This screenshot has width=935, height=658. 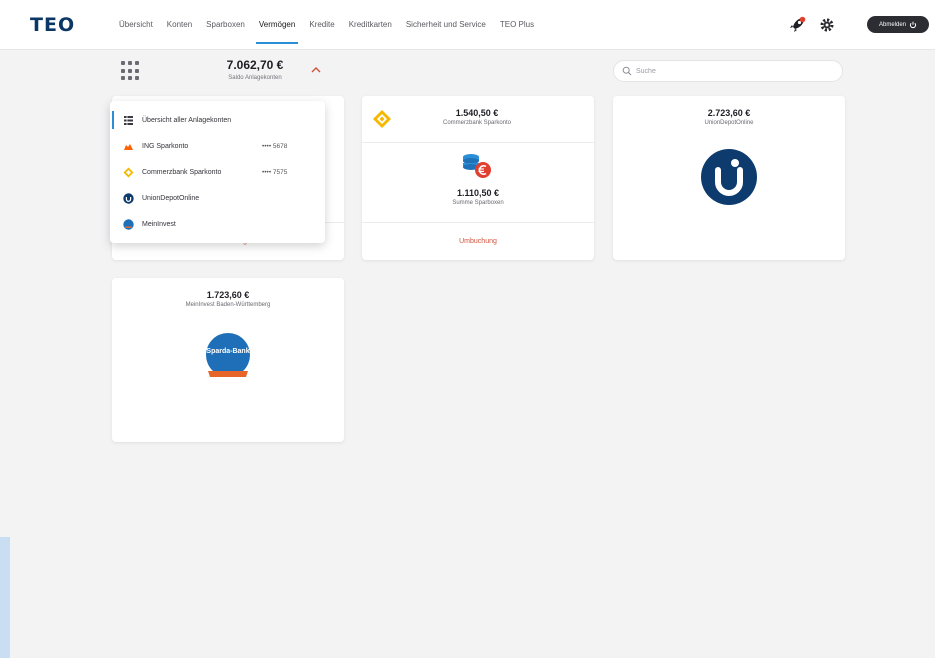 I want to click on commerzbank-header: 1.540,50 € Commerzbank Sparkonto, so click(x=477, y=117).